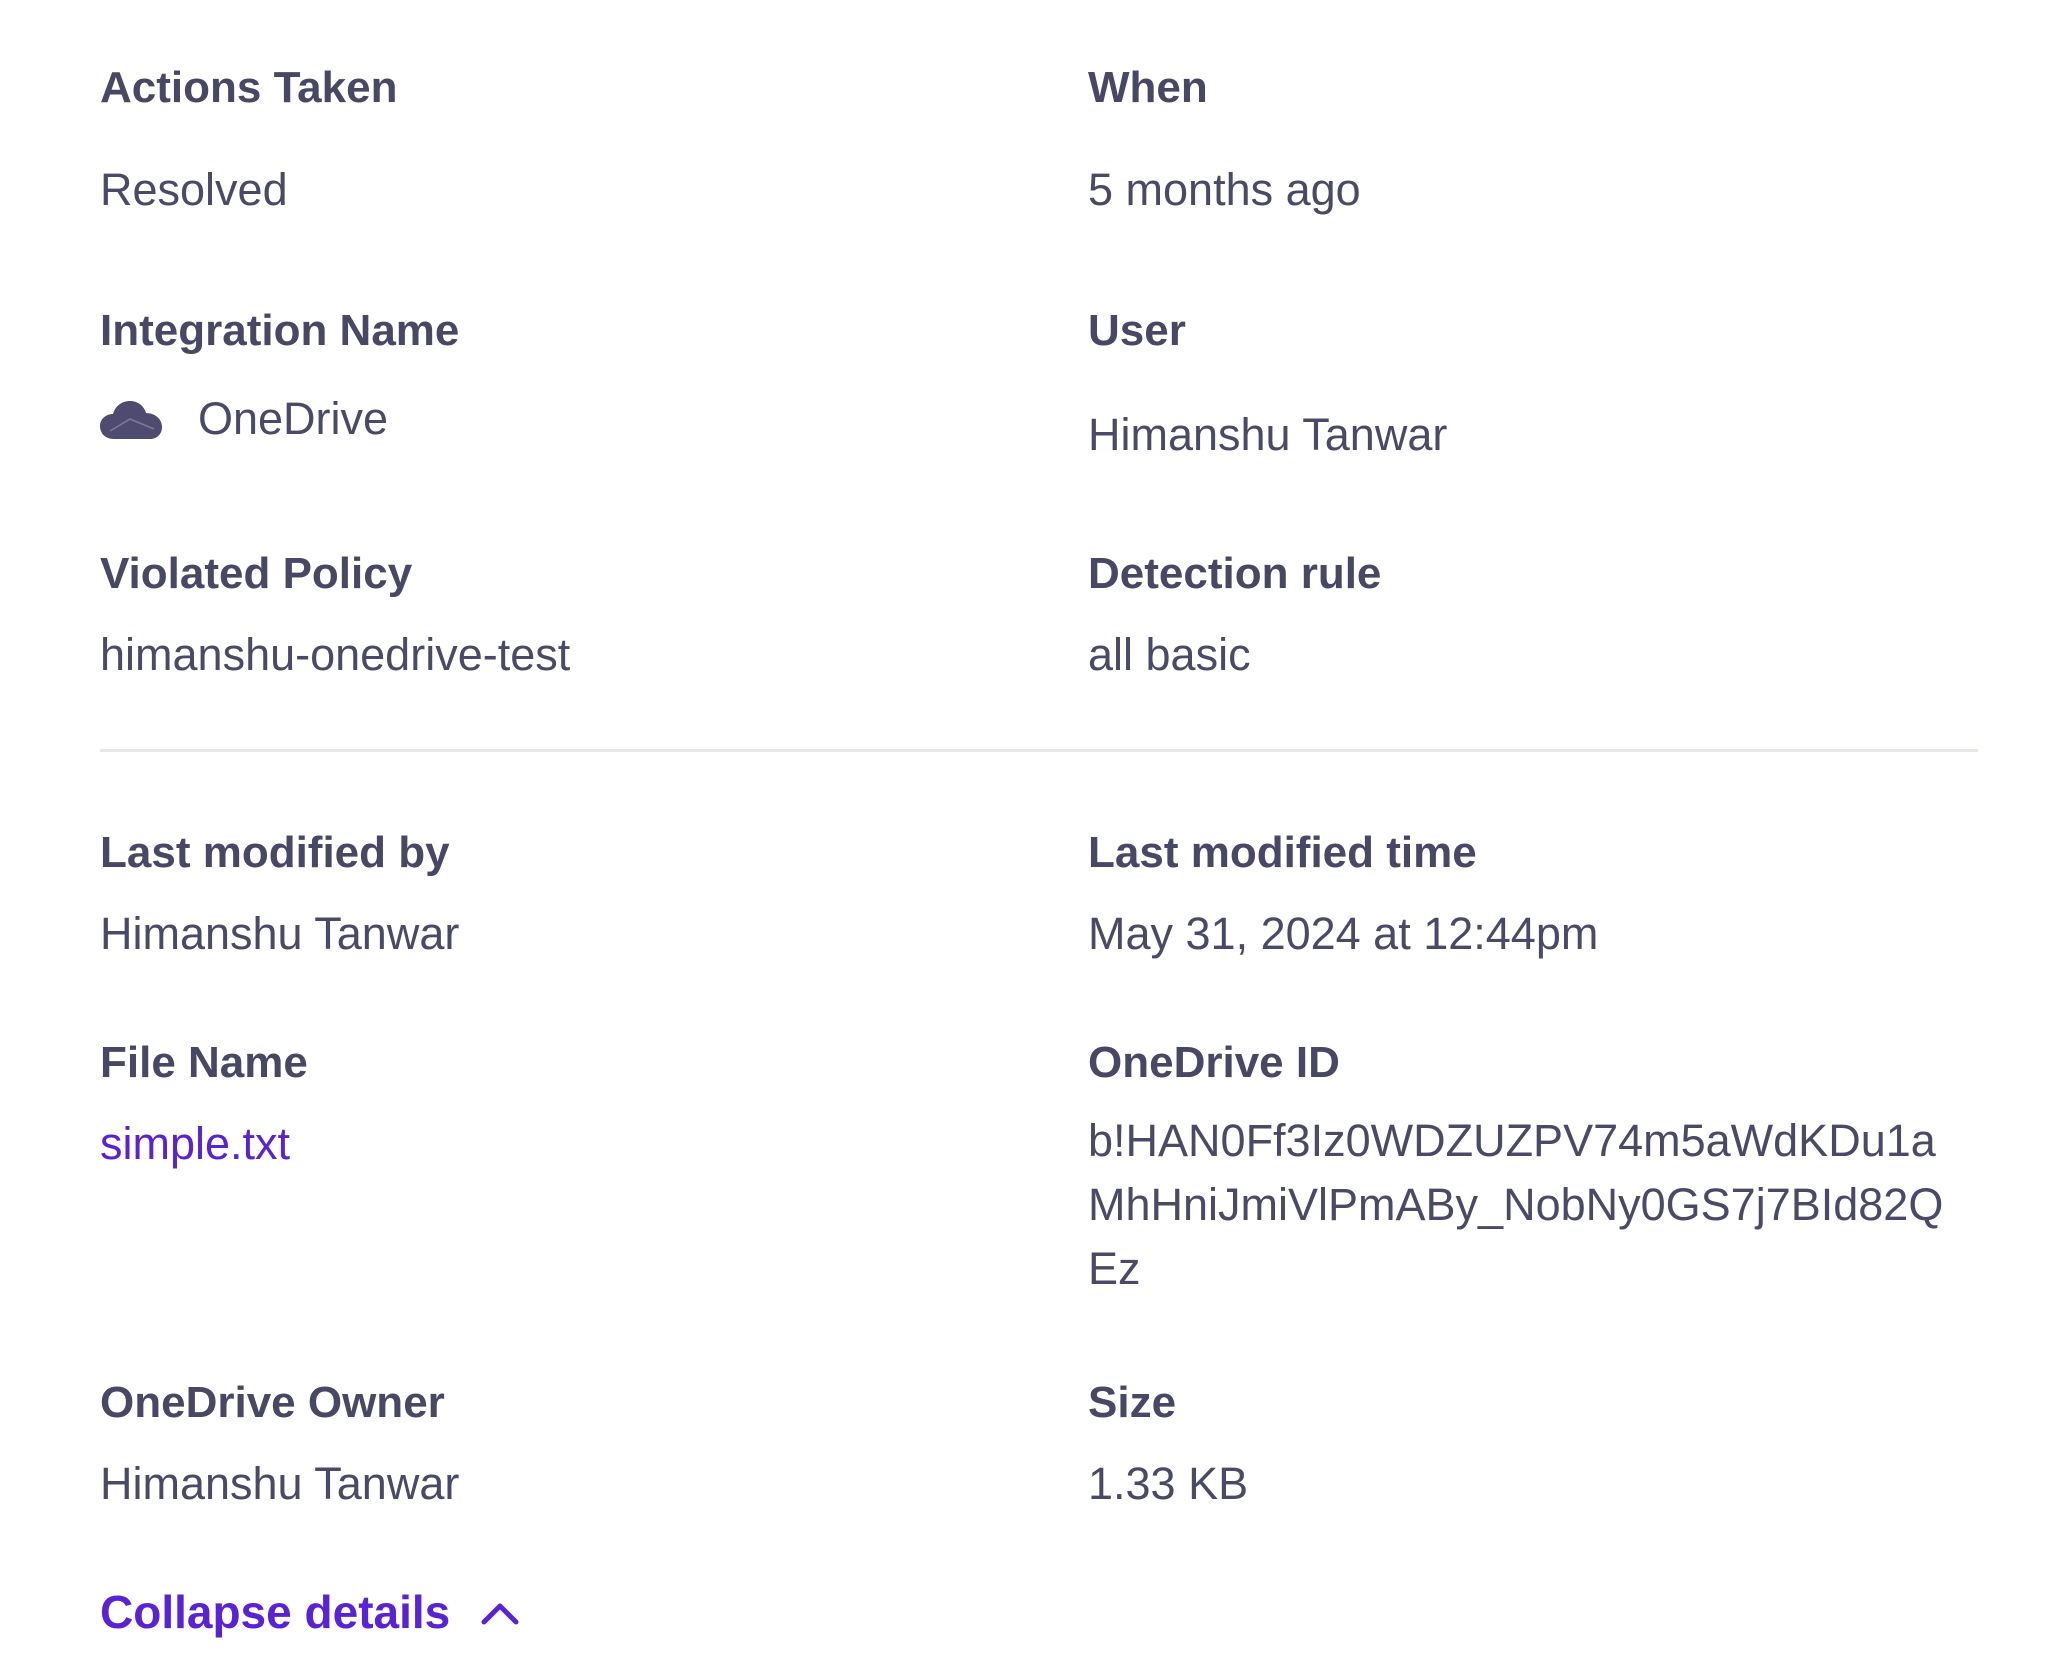 The image size is (2068, 1676). I want to click on user-label: User, so click(1137, 330).